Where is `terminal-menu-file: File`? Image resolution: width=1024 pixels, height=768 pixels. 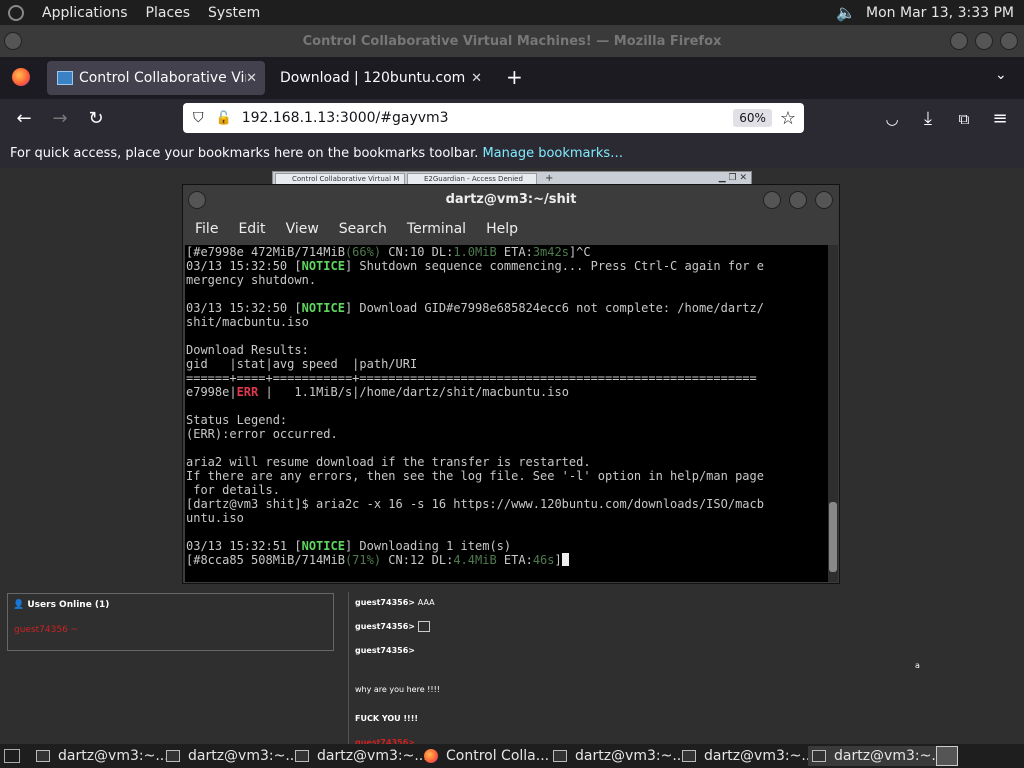
terminal-menu-file: File is located at coordinates (206, 229).